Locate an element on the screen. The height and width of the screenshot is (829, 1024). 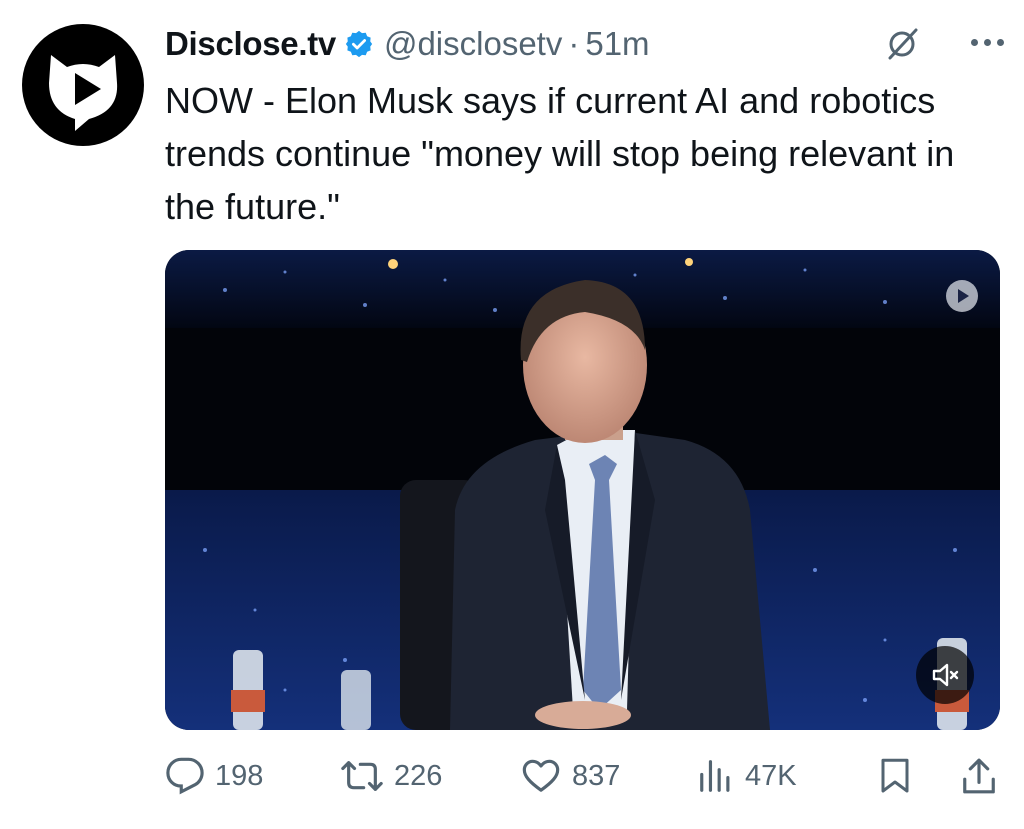
tweet-action-bar: 198 226 837 47K is located at coordinates (582, 776).